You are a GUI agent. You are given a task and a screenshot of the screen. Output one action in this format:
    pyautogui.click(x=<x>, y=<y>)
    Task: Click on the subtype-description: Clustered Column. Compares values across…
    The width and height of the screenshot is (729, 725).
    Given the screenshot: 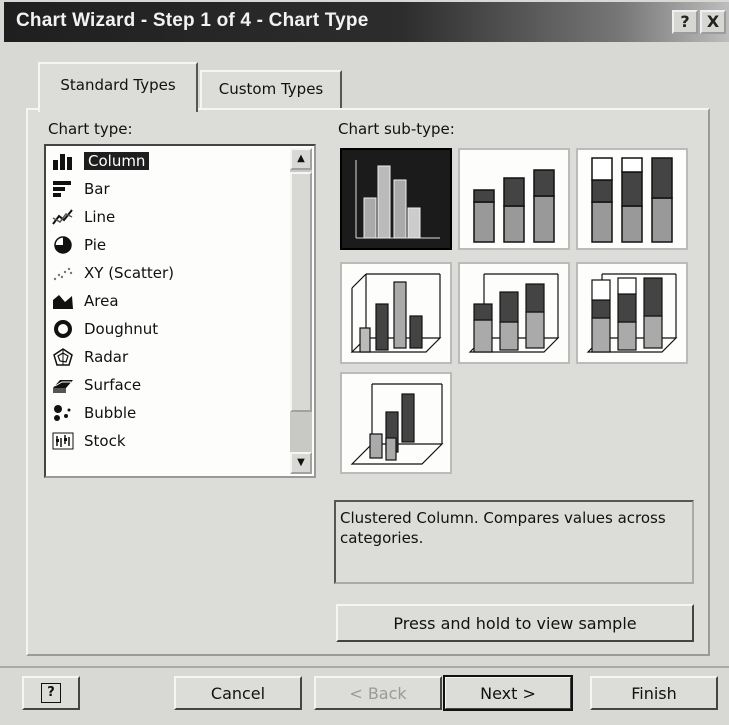 What is the action you would take?
    pyautogui.click(x=514, y=542)
    